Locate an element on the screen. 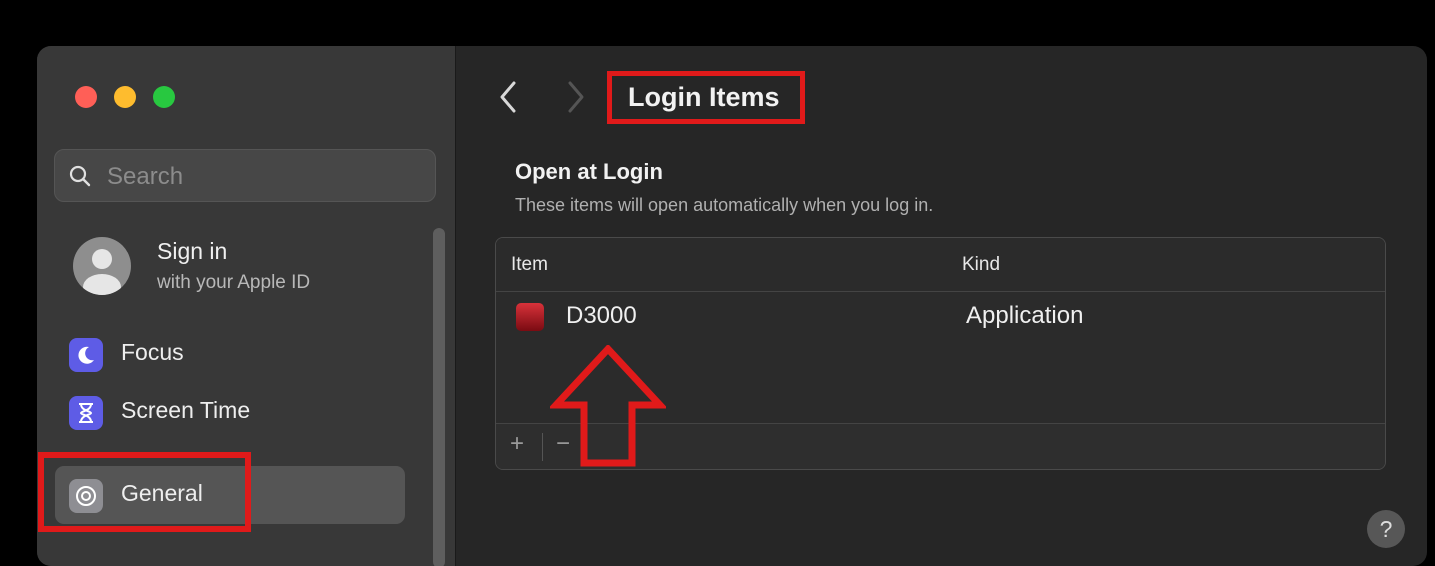 The height and width of the screenshot is (566, 1435). section-title: Open at Login is located at coordinates (589, 171).